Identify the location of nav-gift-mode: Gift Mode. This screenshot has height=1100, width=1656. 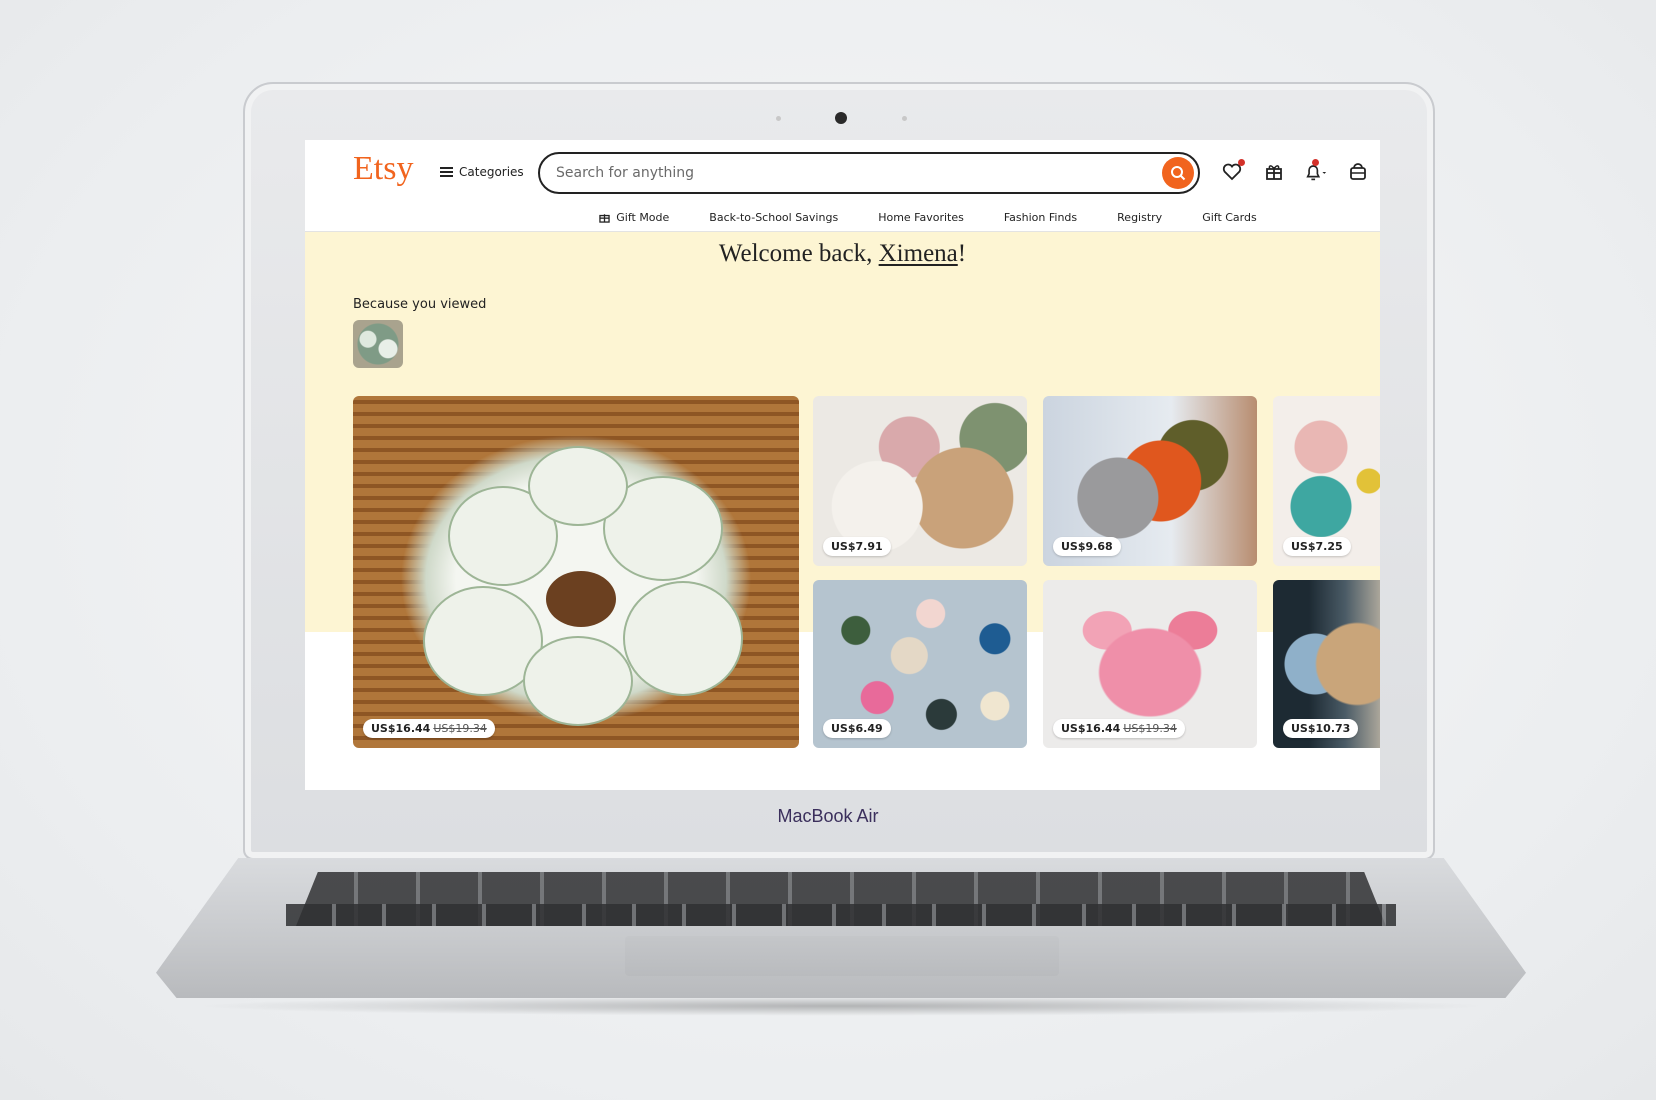
(633, 217).